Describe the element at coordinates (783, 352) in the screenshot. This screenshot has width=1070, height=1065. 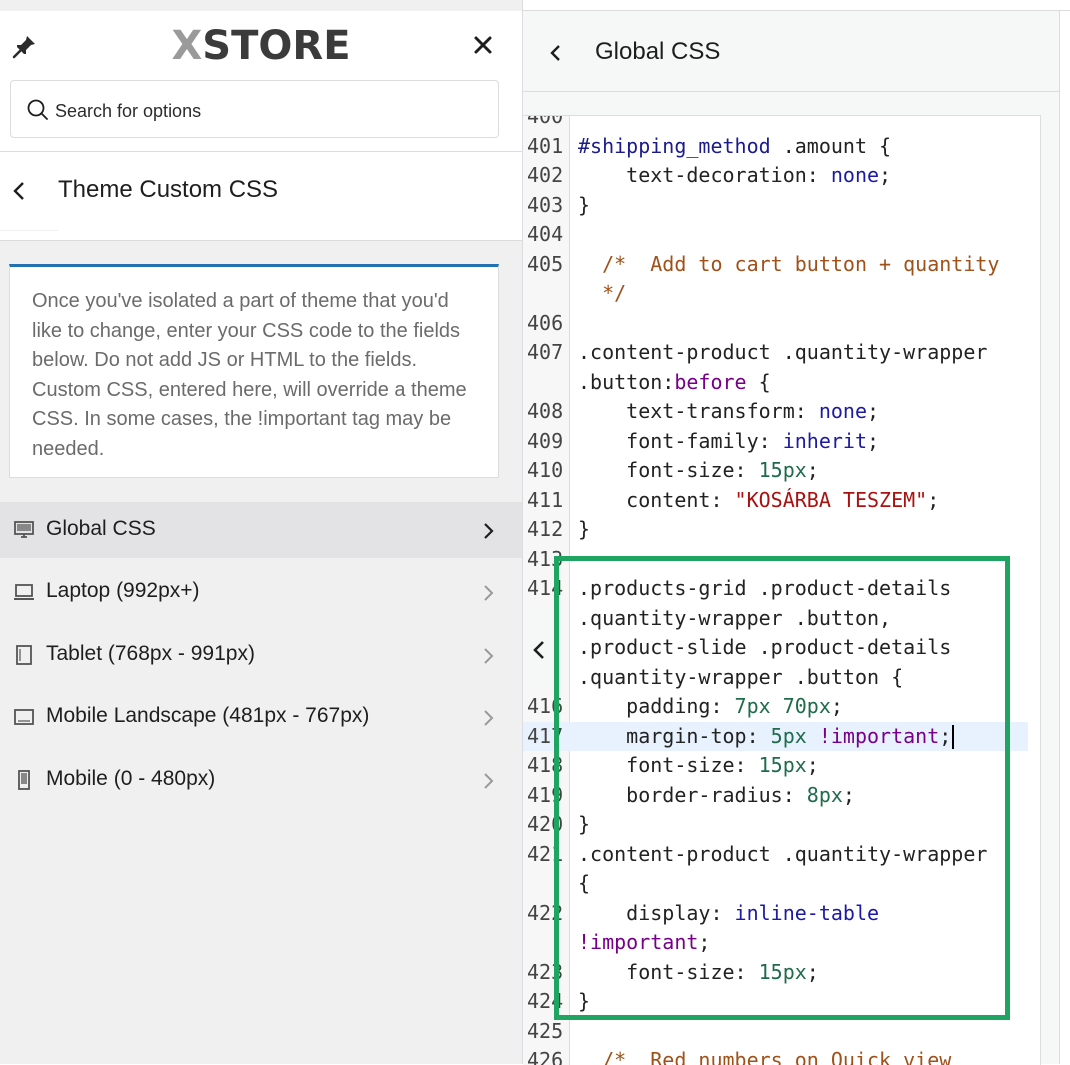
I see `code-text: .content-product .quantity-wrapper` at that location.